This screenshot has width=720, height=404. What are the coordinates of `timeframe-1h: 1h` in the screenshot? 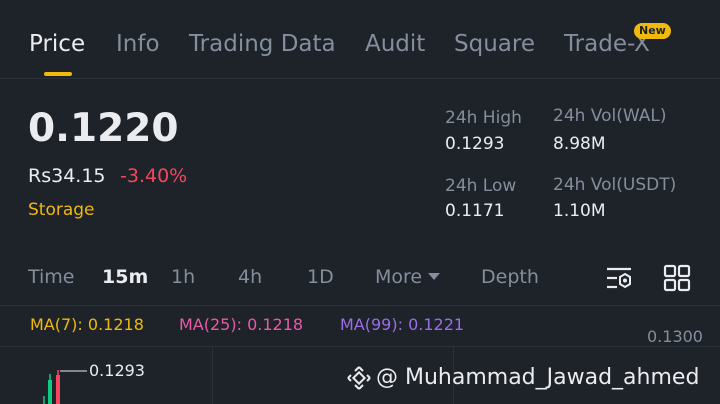 It's located at (183, 277).